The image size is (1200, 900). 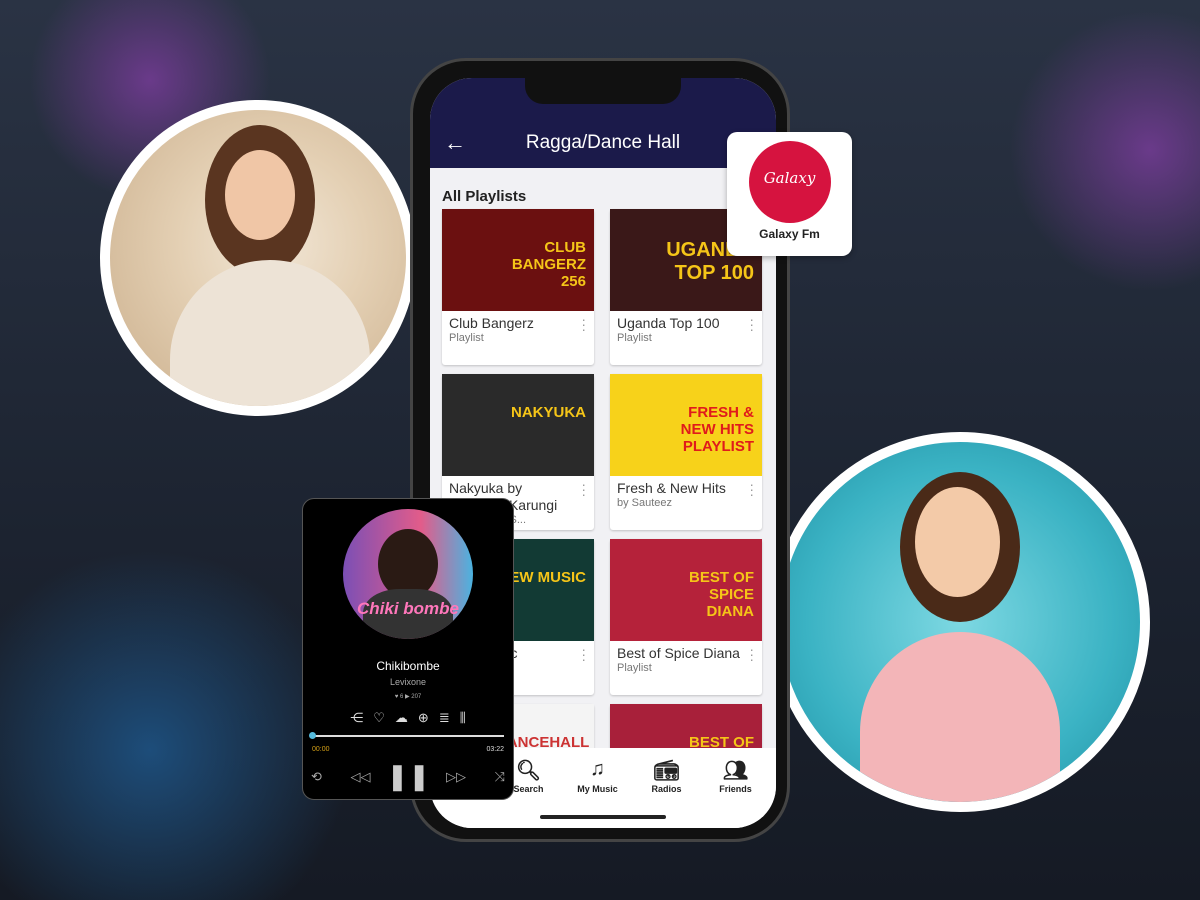 I want to click on pause-icon: ❚❚, so click(x=408, y=776).